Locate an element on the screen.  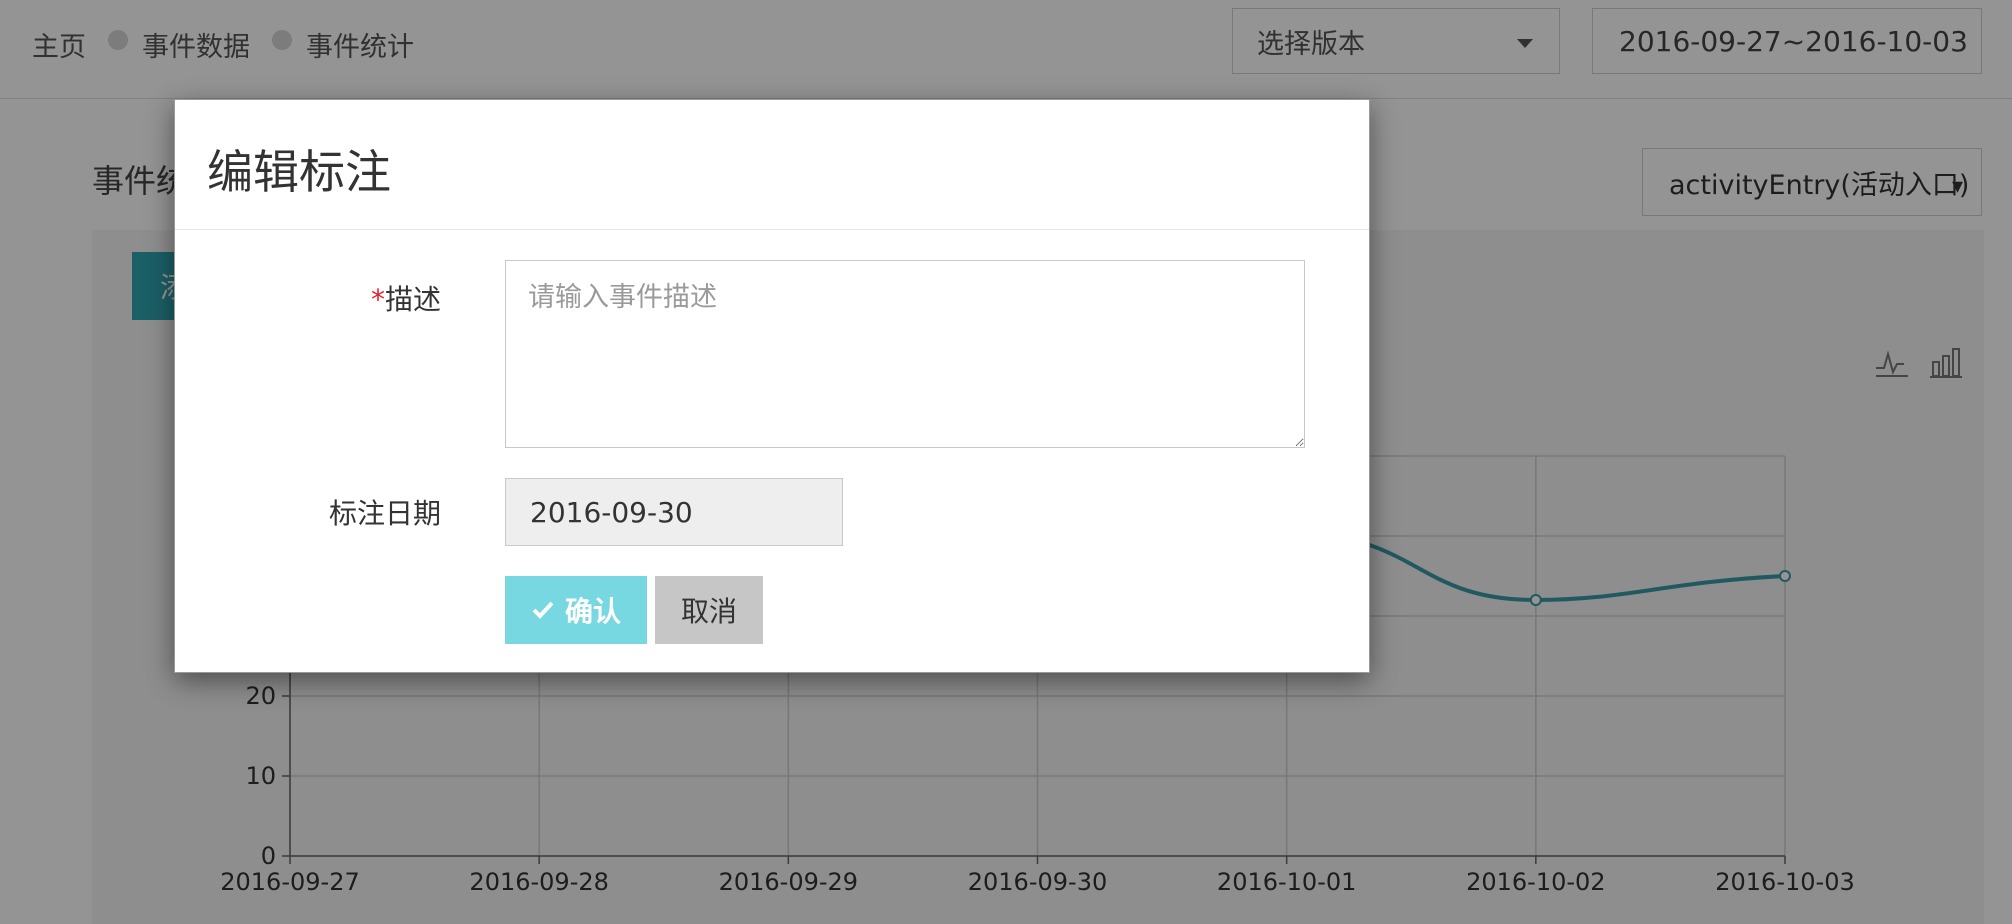
description-textarea is located at coordinates (905, 354).